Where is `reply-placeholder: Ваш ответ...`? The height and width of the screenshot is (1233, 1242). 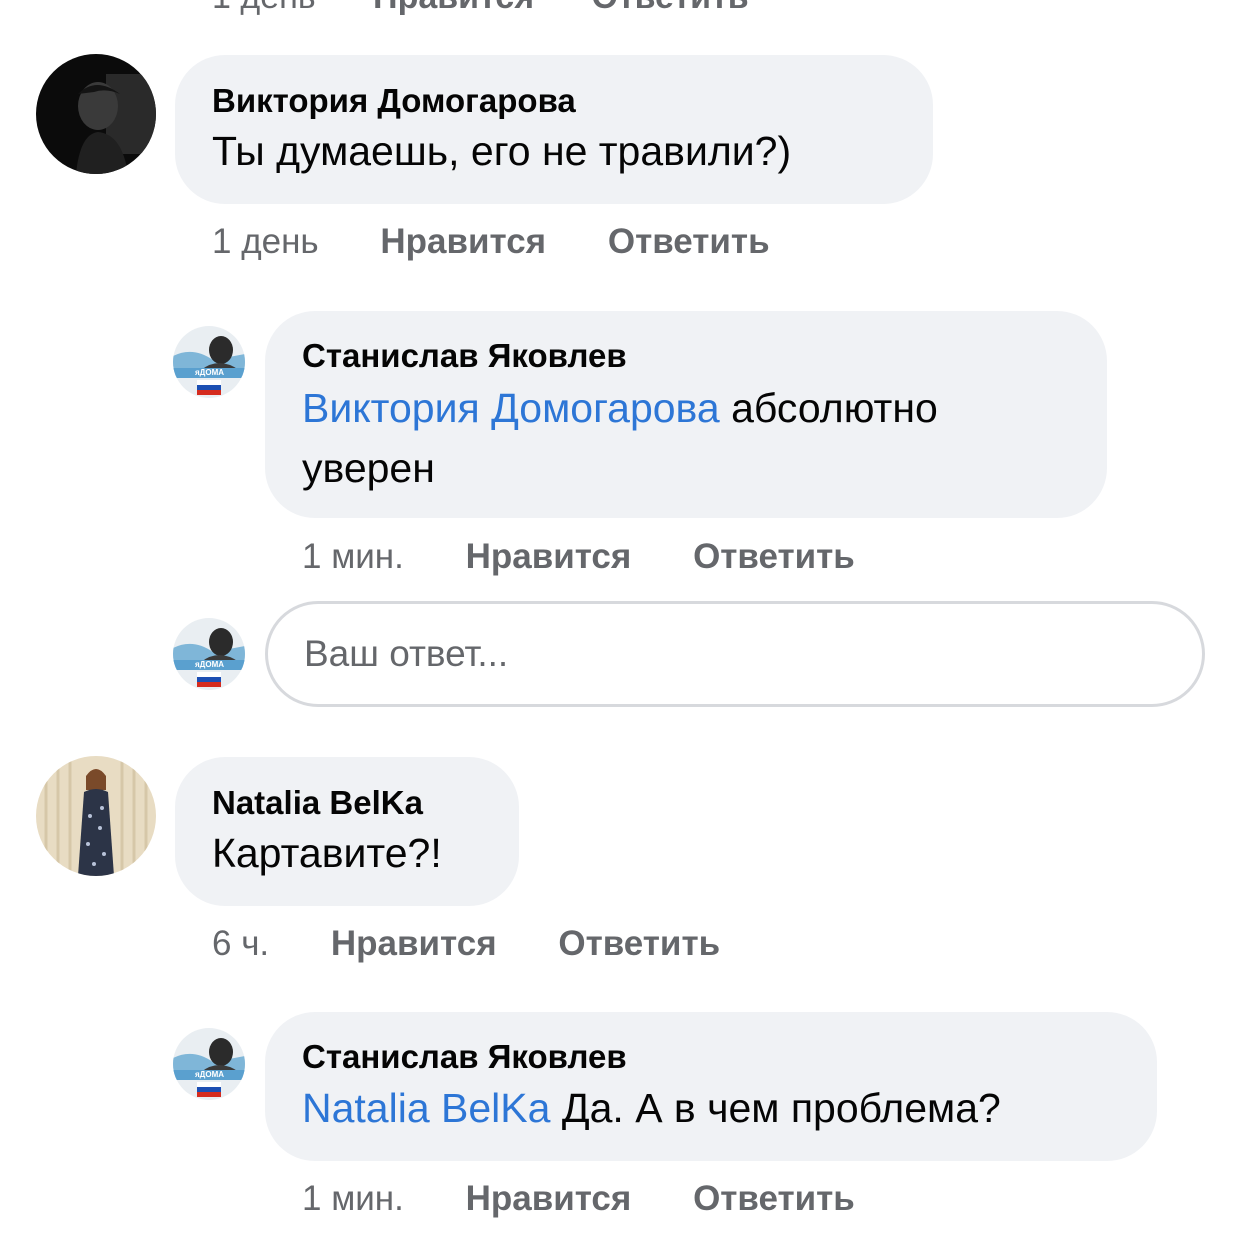 reply-placeholder: Ваш ответ... is located at coordinates (406, 653).